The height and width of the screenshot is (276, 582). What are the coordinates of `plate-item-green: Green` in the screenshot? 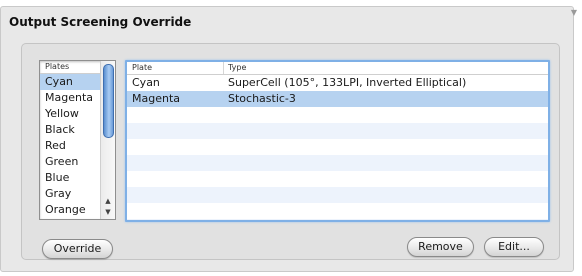 It's located at (71, 162).